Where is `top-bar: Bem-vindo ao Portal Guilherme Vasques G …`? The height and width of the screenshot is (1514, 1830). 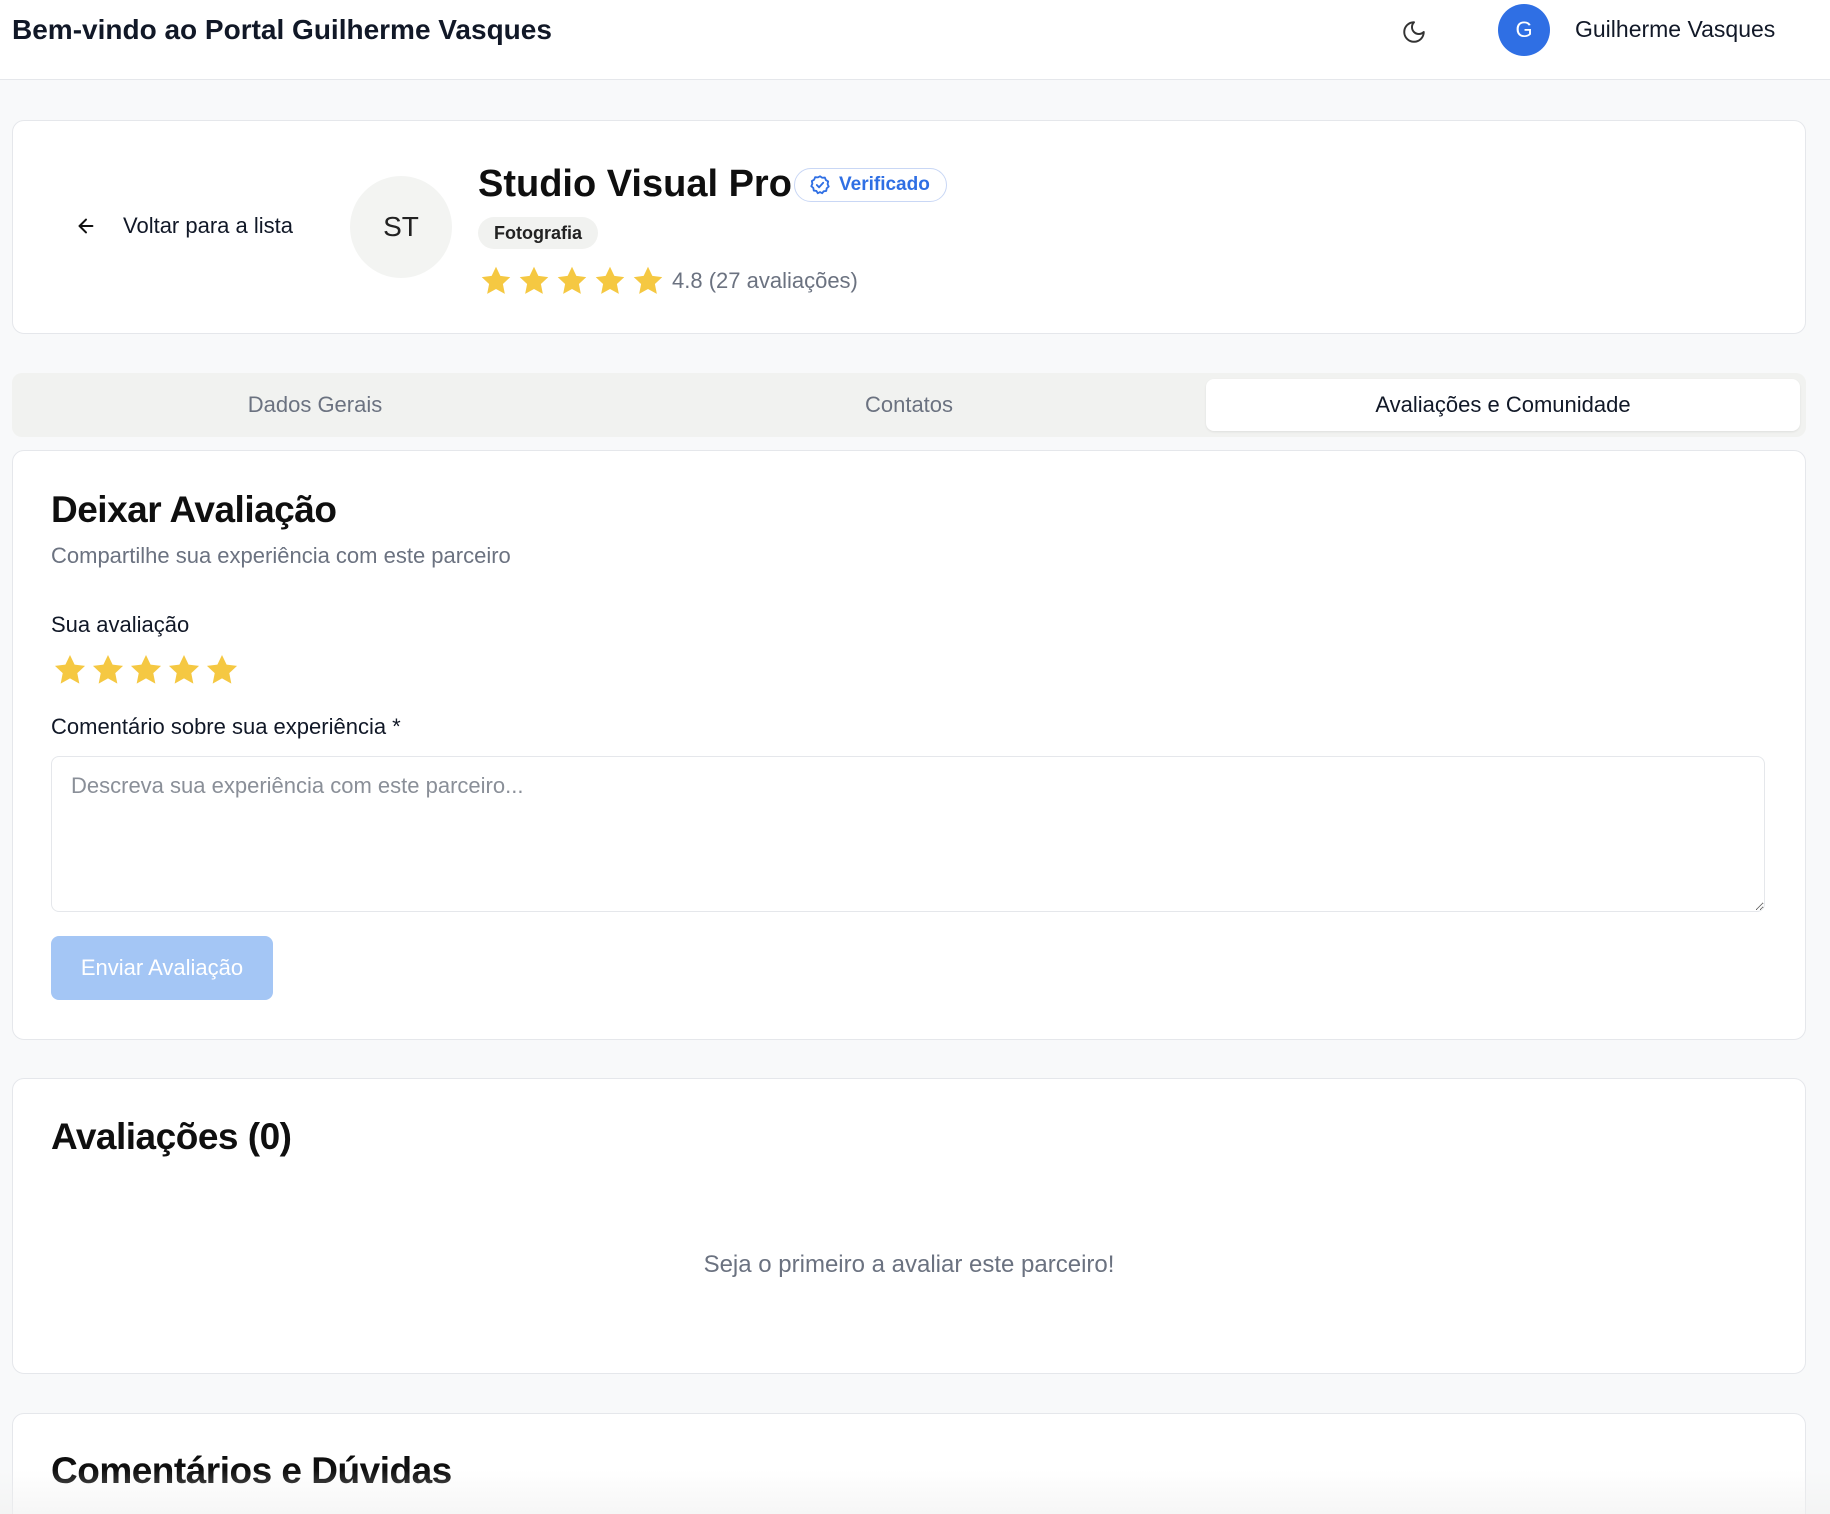
top-bar: Bem-vindo ao Portal Guilherme Vasques G … is located at coordinates (915, 40).